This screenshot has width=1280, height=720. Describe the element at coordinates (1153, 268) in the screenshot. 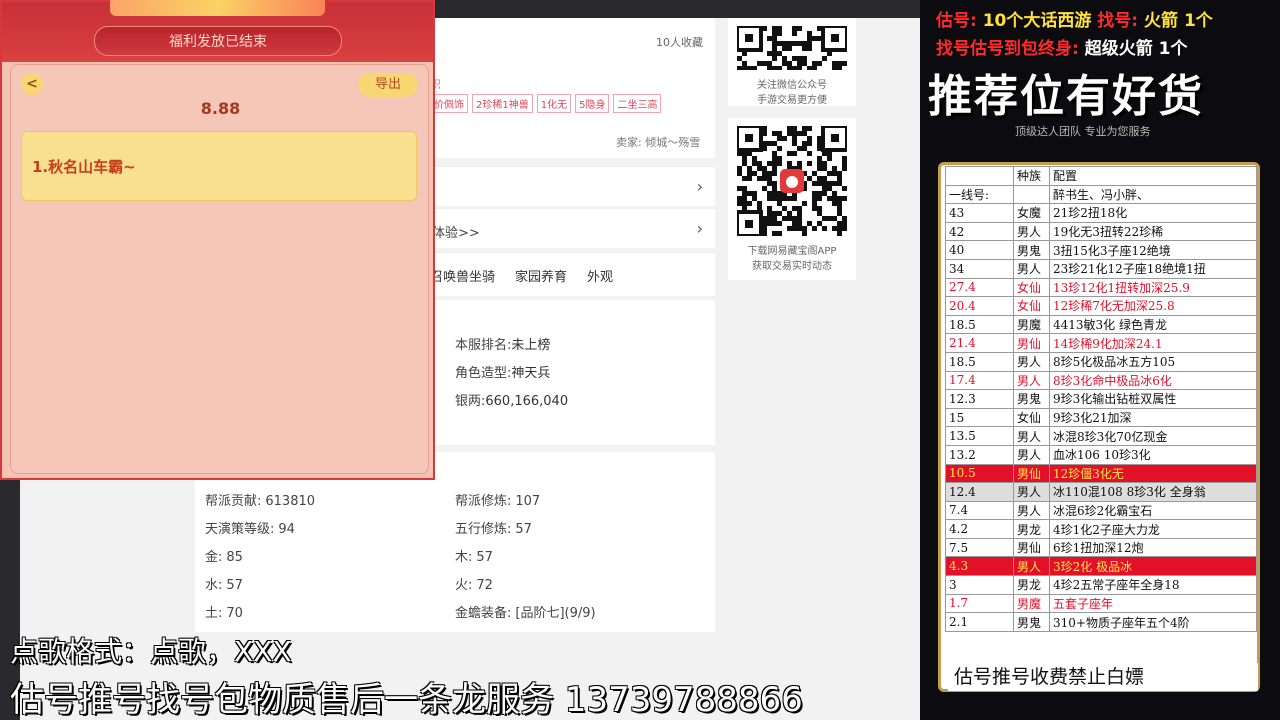

I see `table-cell: 23珍21化12子座18绝境1扭` at that location.